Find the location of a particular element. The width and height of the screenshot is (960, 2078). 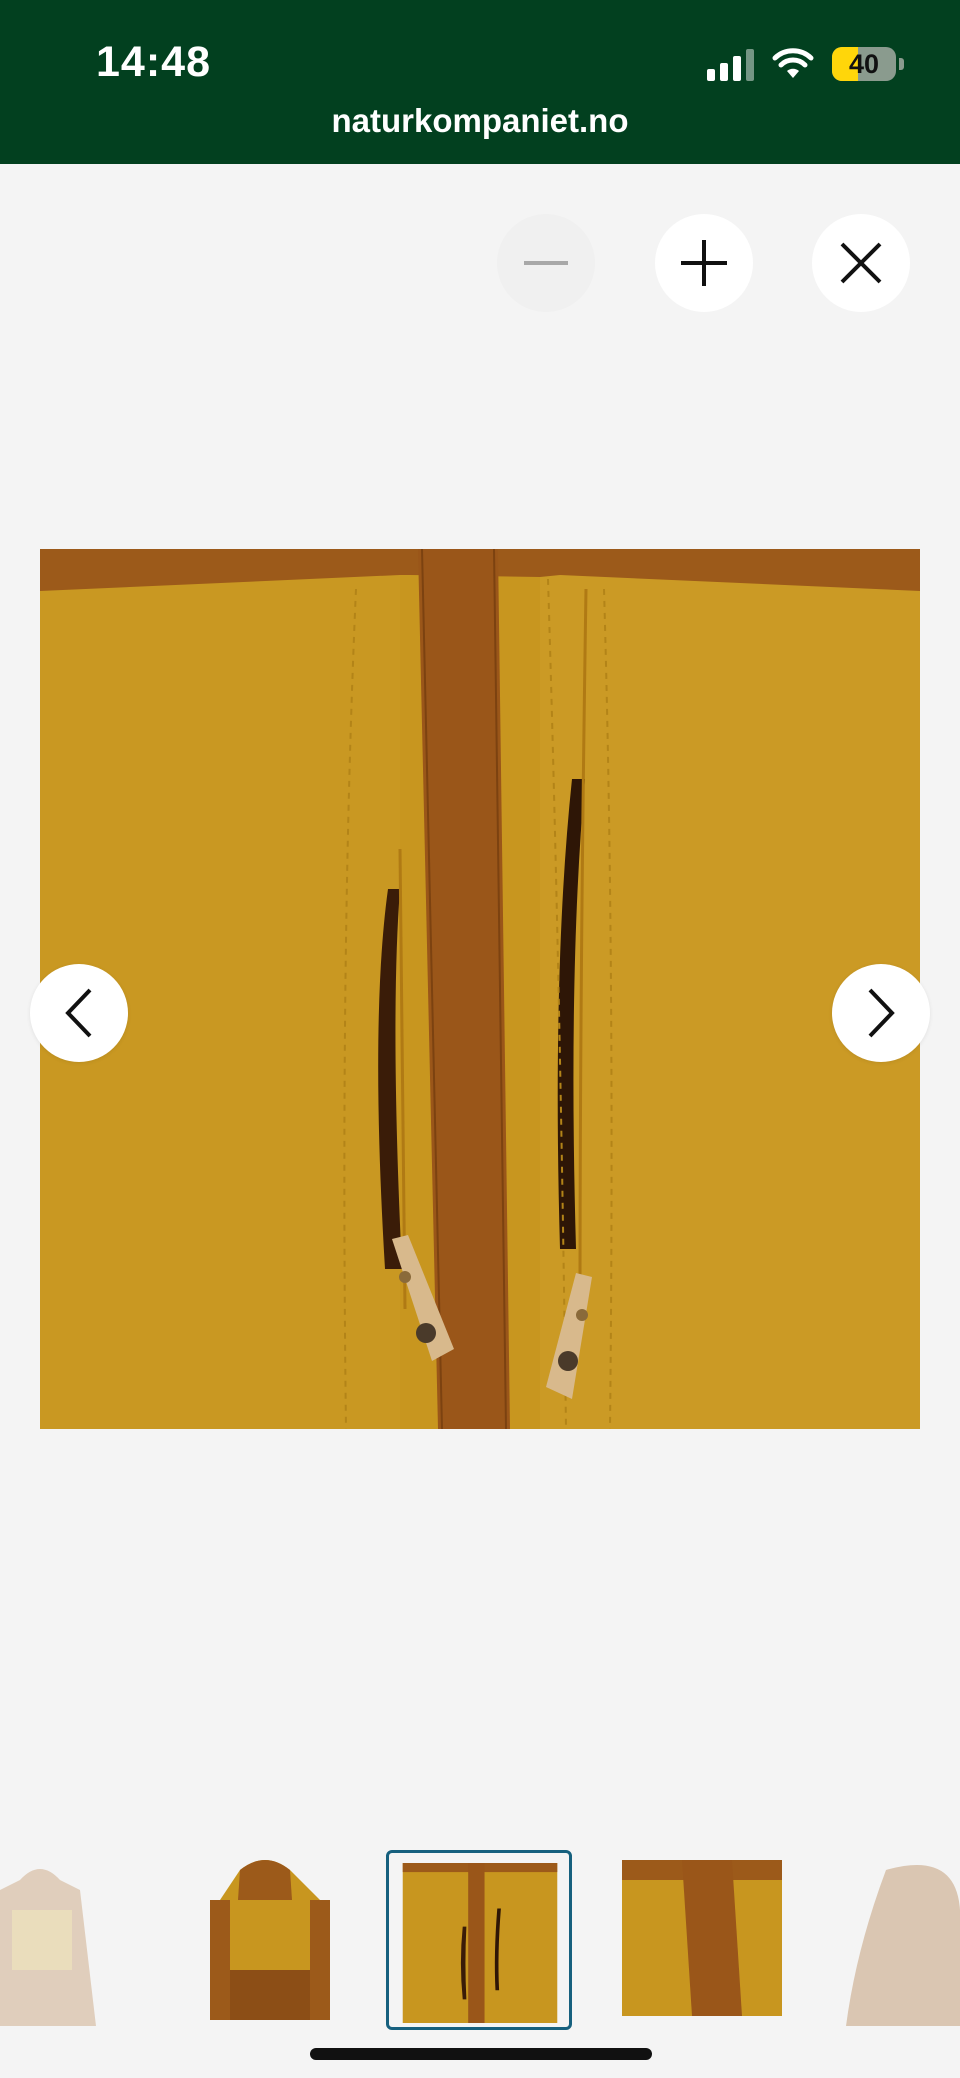

home-indicator is located at coordinates (481, 2054).